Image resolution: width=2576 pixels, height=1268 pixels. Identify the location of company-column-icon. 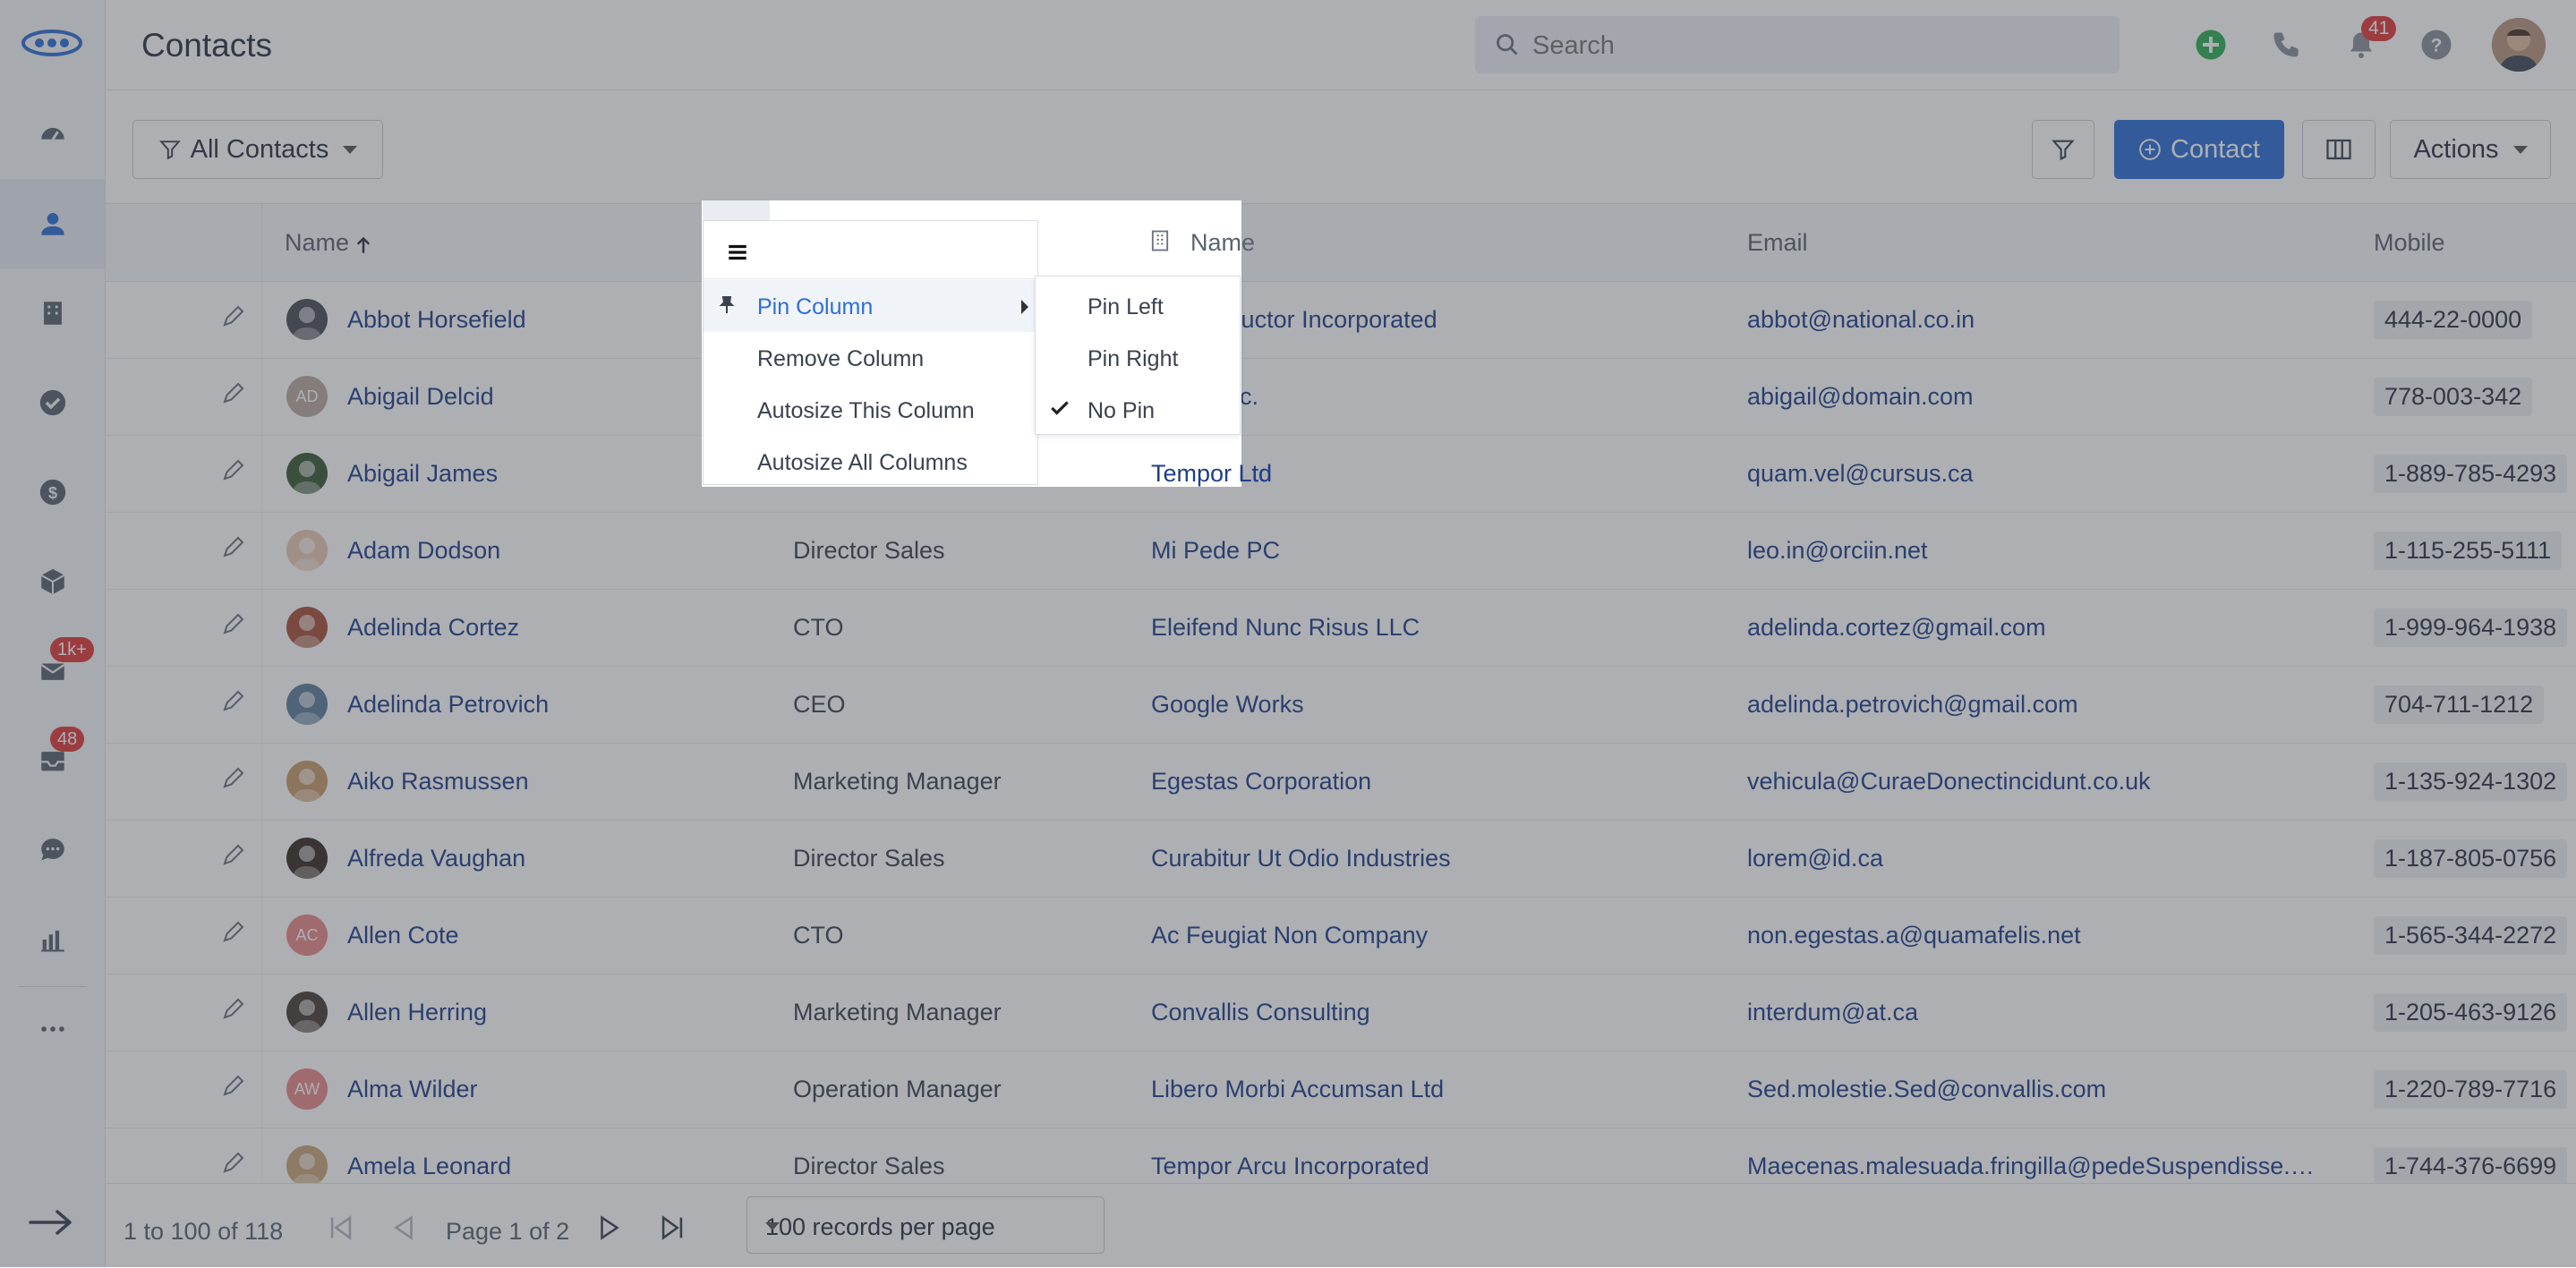
(1160, 240).